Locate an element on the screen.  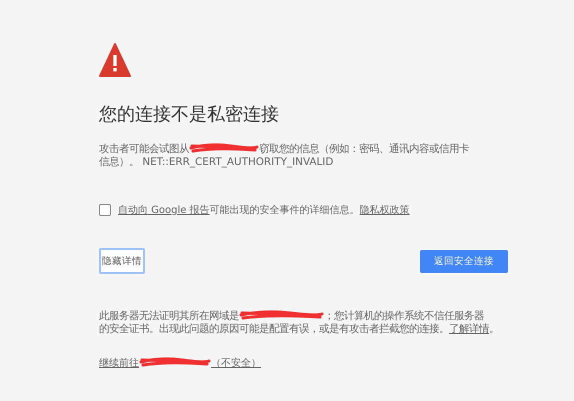
error-code: NET::ERR_CERT_AUTHORITY_INVALID is located at coordinates (238, 162).